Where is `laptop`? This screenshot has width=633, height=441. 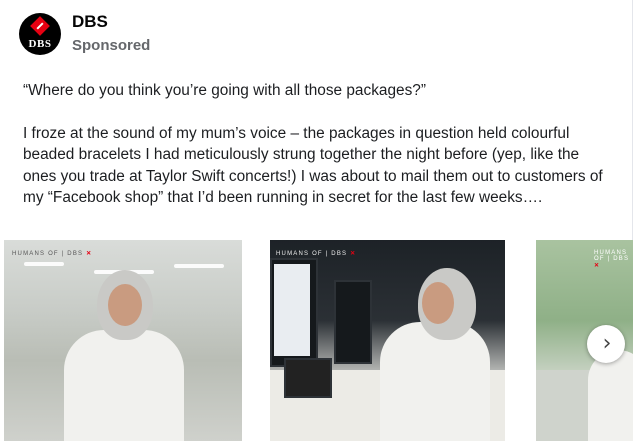
laptop is located at coordinates (308, 378).